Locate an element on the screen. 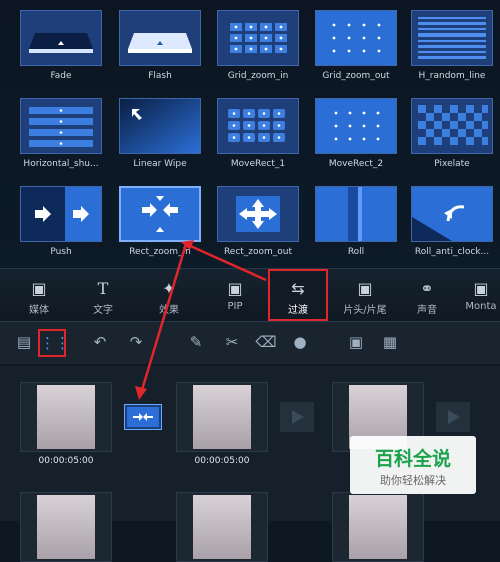  rect-zoom-in-icon is located at coordinates (160, 214).